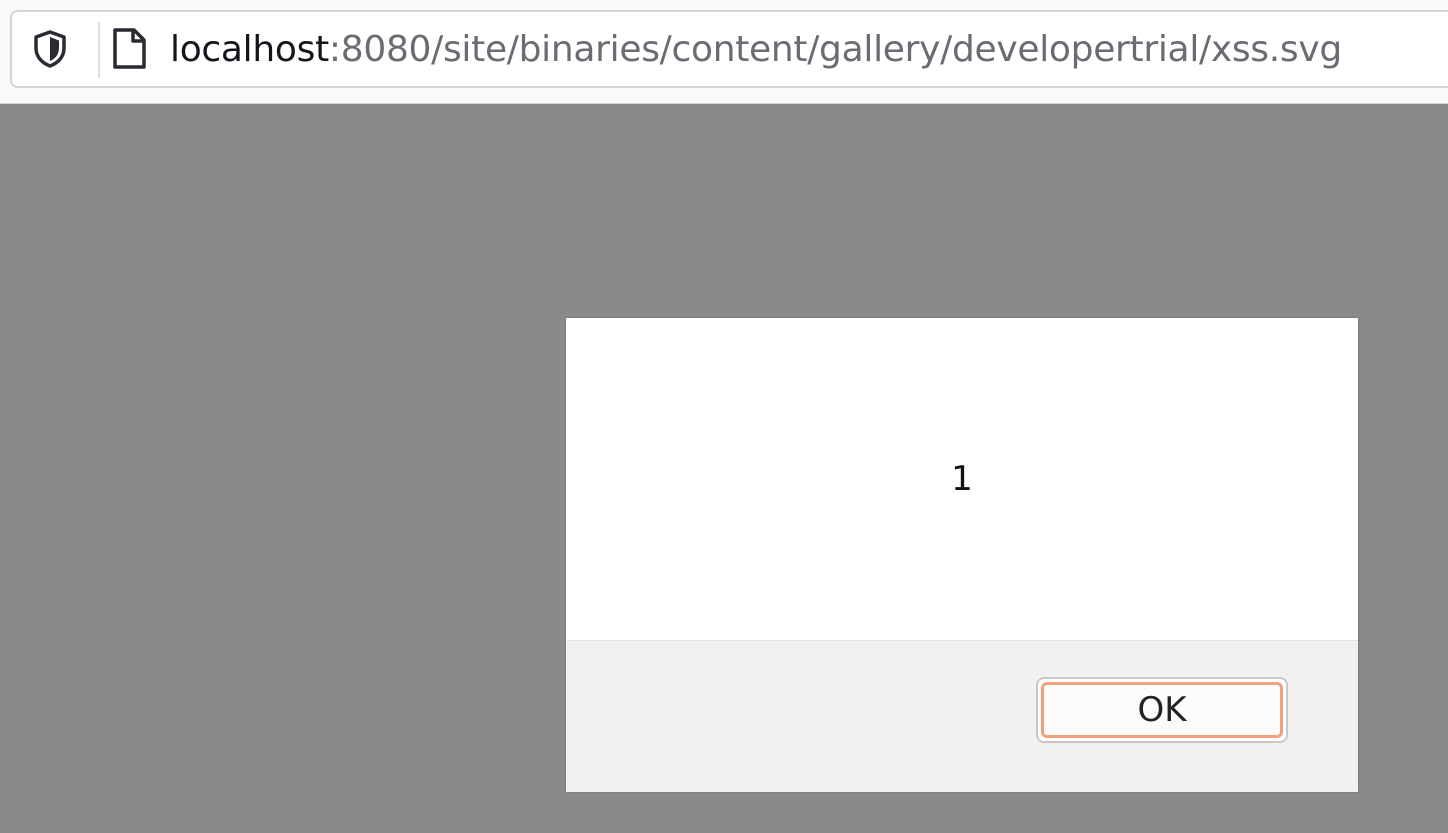 The height and width of the screenshot is (833, 1448). I want to click on url-host: localhost, so click(249, 49).